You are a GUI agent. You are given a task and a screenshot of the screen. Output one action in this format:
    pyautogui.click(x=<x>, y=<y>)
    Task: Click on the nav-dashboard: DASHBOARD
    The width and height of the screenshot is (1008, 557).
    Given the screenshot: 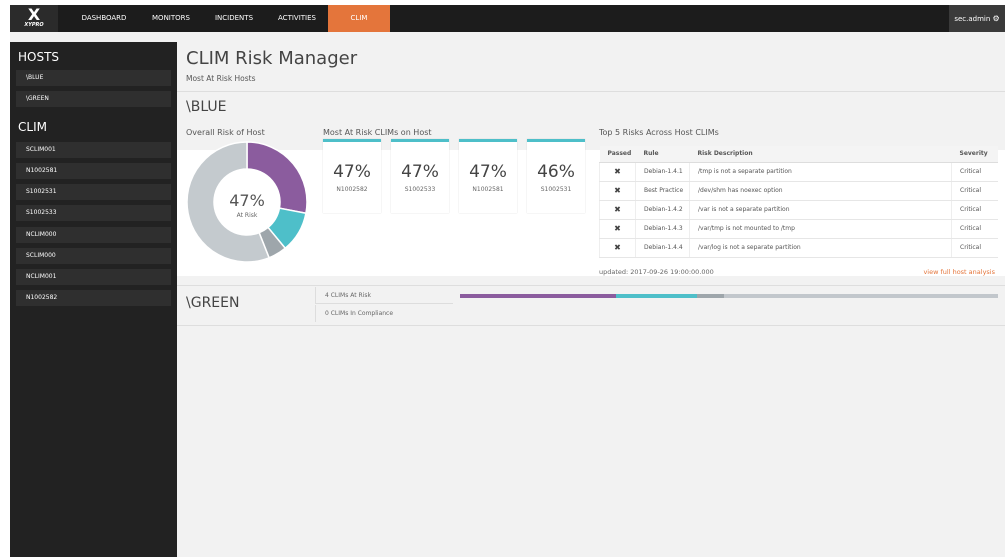 What is the action you would take?
    pyautogui.click(x=104, y=18)
    